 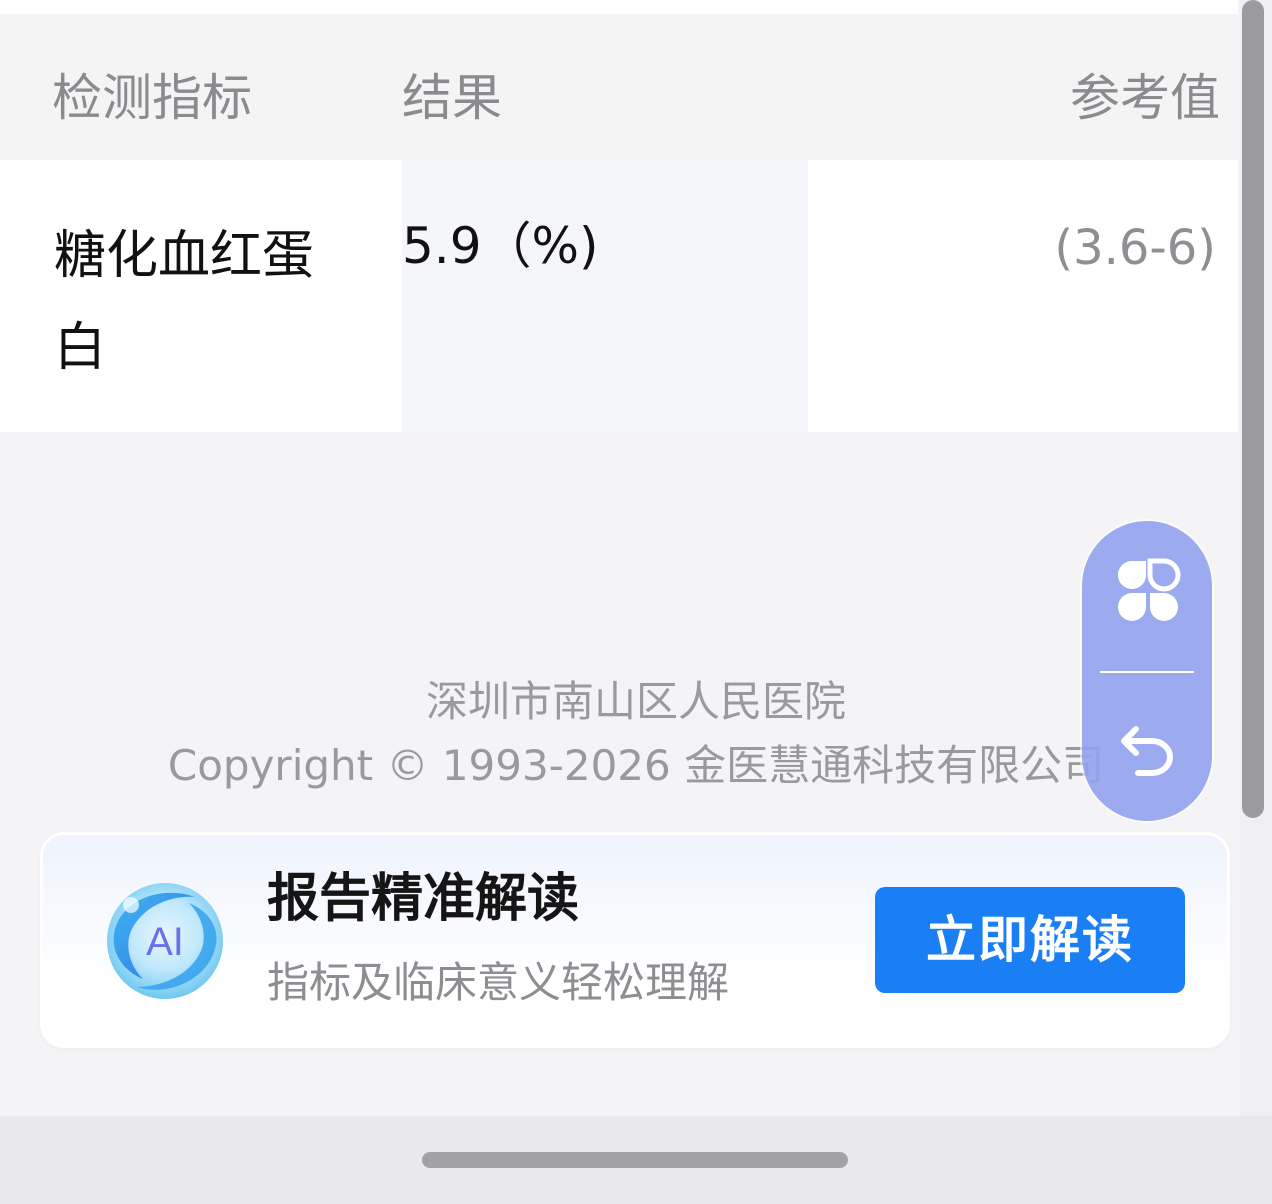 I want to click on indicator-name: 糖化血红蛋白, so click(x=184, y=302).